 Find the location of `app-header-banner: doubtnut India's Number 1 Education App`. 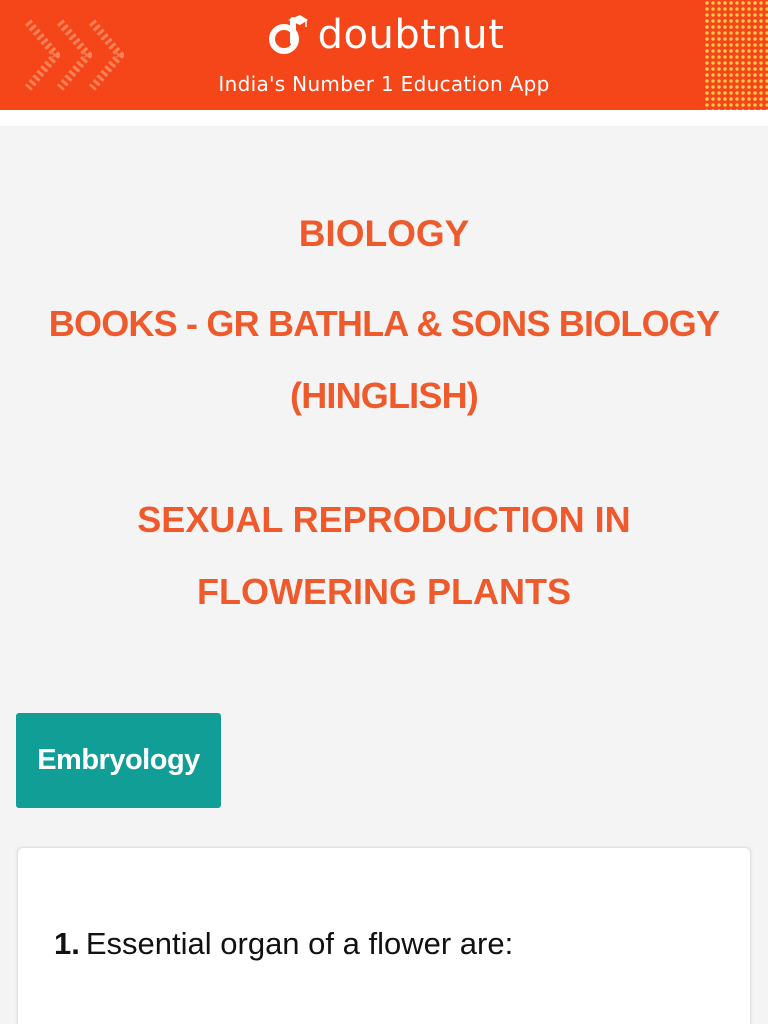

app-header-banner: doubtnut India's Number 1 Education App is located at coordinates (384, 55).